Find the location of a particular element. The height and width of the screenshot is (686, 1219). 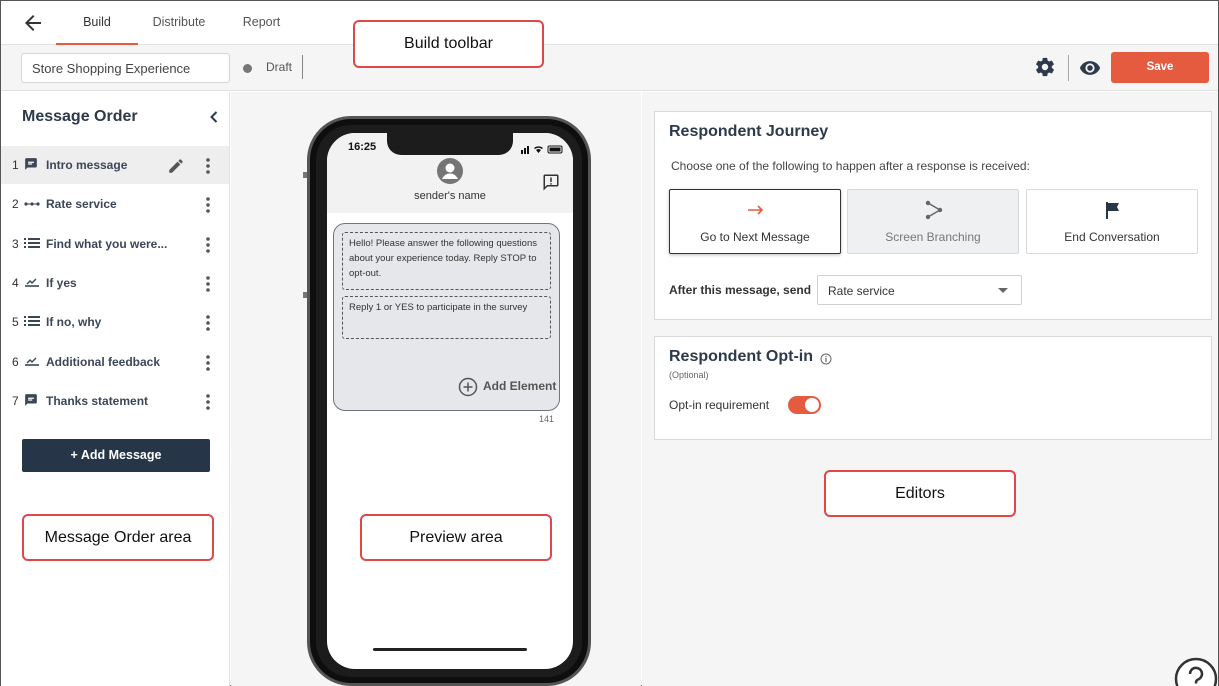

tab-report: Report is located at coordinates (261, 23).